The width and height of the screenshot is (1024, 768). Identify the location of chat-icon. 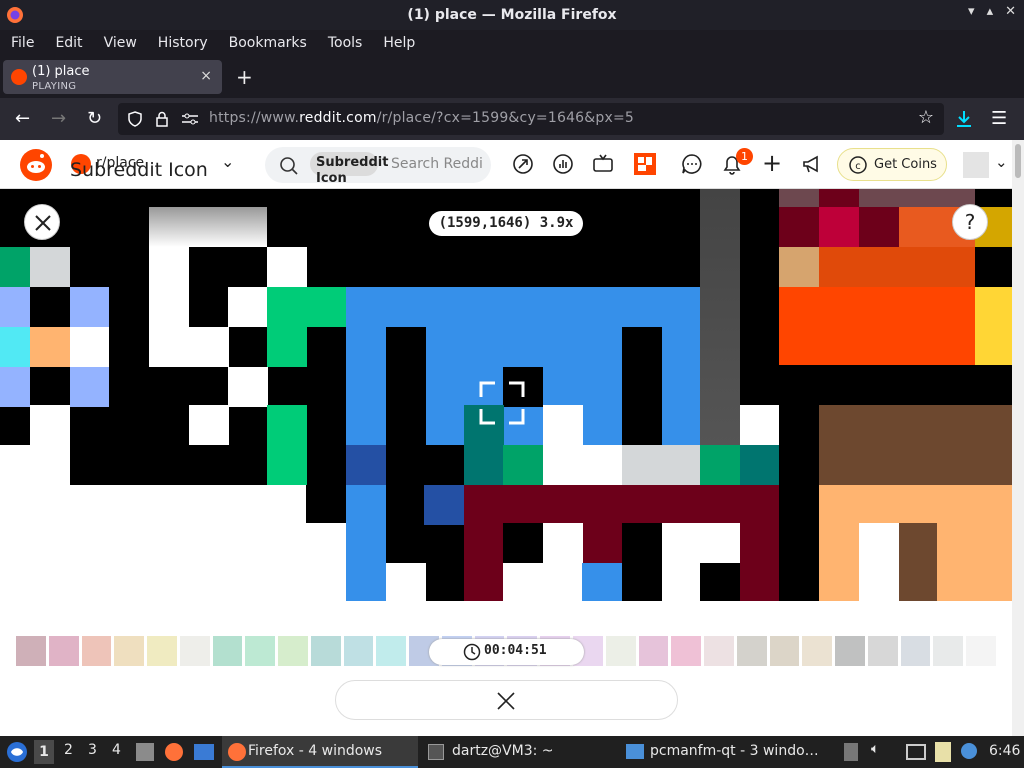
(692, 164).